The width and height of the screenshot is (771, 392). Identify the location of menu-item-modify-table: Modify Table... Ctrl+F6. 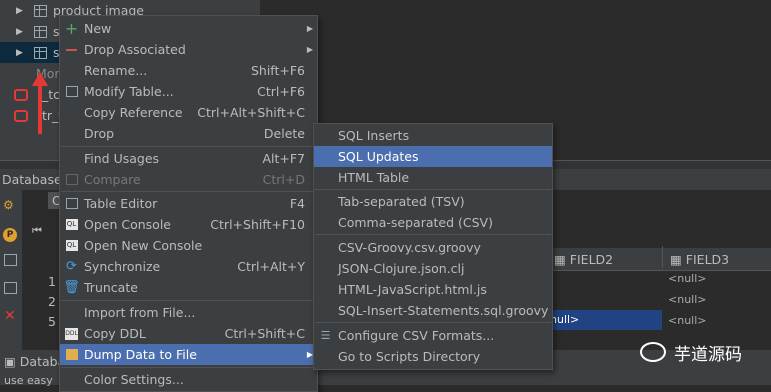
(188, 91).